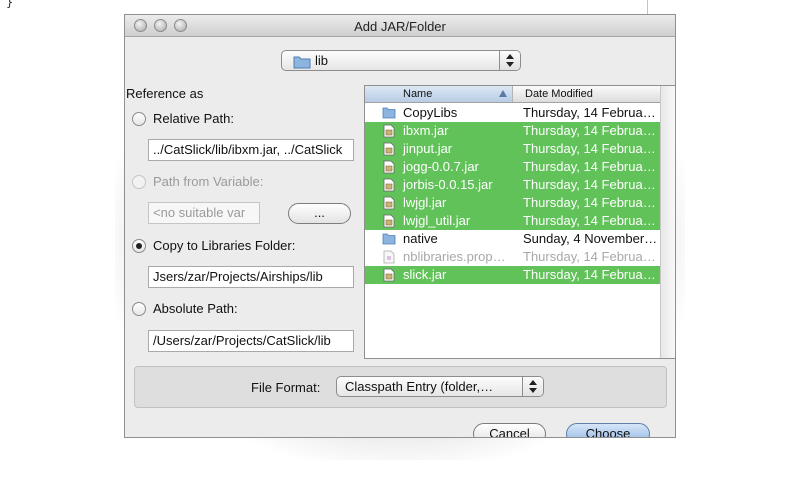  Describe the element at coordinates (401, 60) in the screenshot. I see `folder-location-popup: lib` at that location.